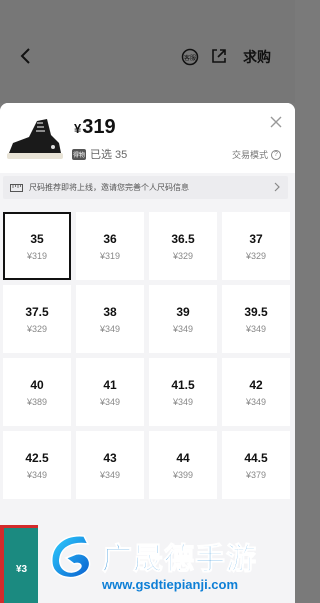 The image size is (320, 603). I want to click on bottom-buy-button: ¥3, so click(19, 564).